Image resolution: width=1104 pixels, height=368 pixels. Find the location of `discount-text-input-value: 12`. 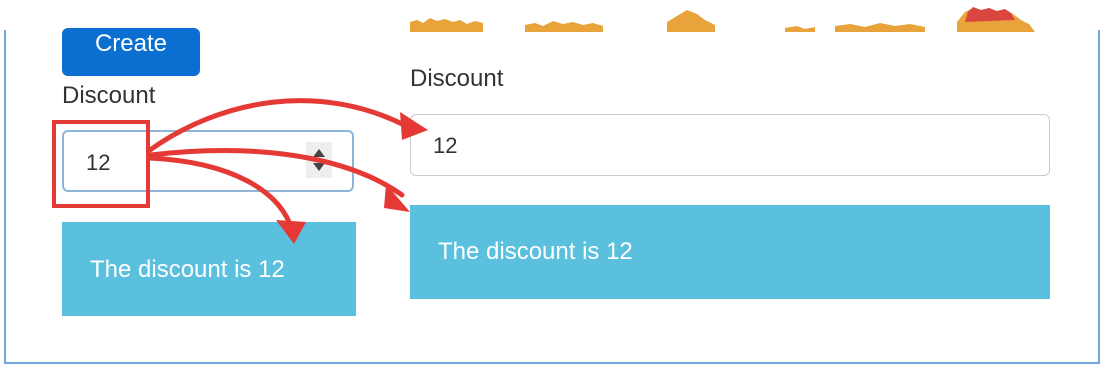

discount-text-input-value: 12 is located at coordinates (445, 145).